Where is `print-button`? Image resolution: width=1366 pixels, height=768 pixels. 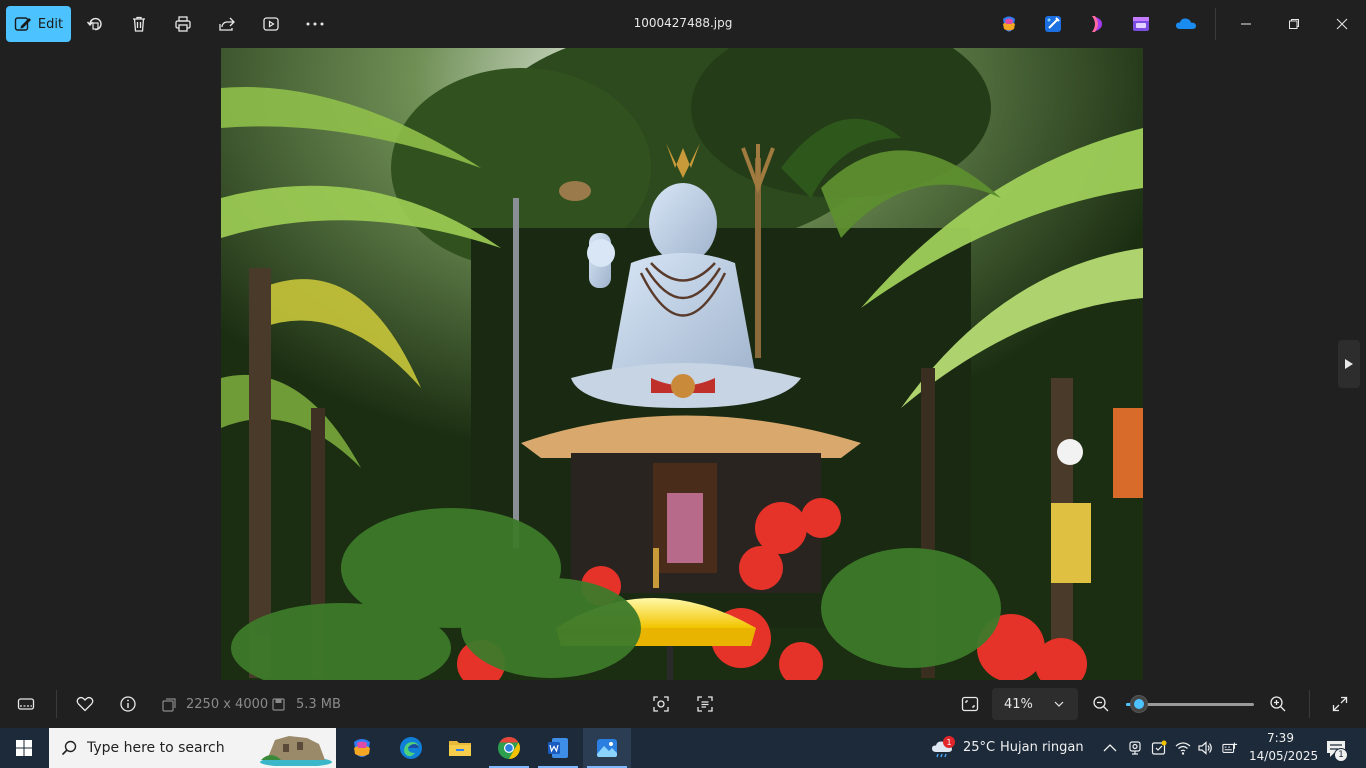 print-button is located at coordinates (183, 24).